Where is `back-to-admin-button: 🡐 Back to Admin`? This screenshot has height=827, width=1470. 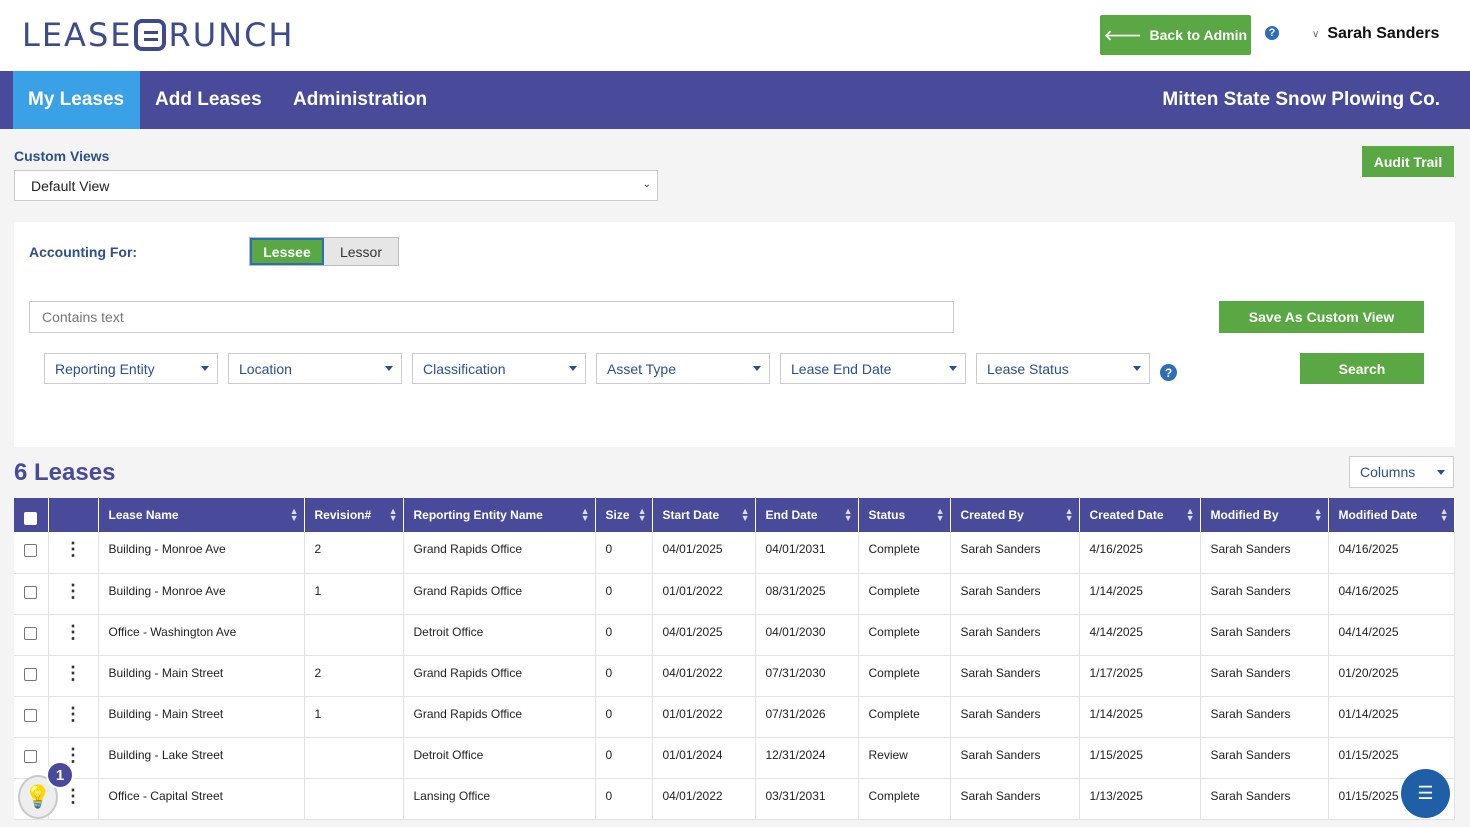 back-to-admin-button: 🡐 Back to Admin is located at coordinates (1175, 35).